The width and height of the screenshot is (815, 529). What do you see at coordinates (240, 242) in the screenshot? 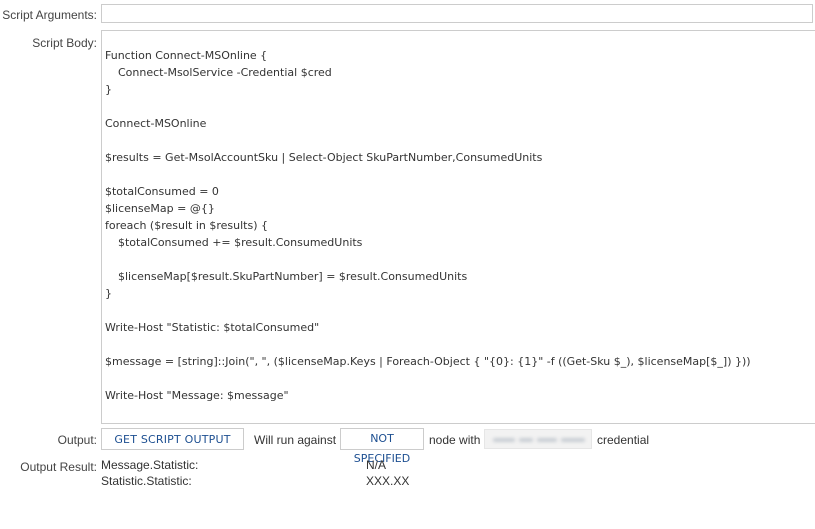
I see `code-line: $totalConsumed += $result.ConsumedUnits` at bounding box center [240, 242].